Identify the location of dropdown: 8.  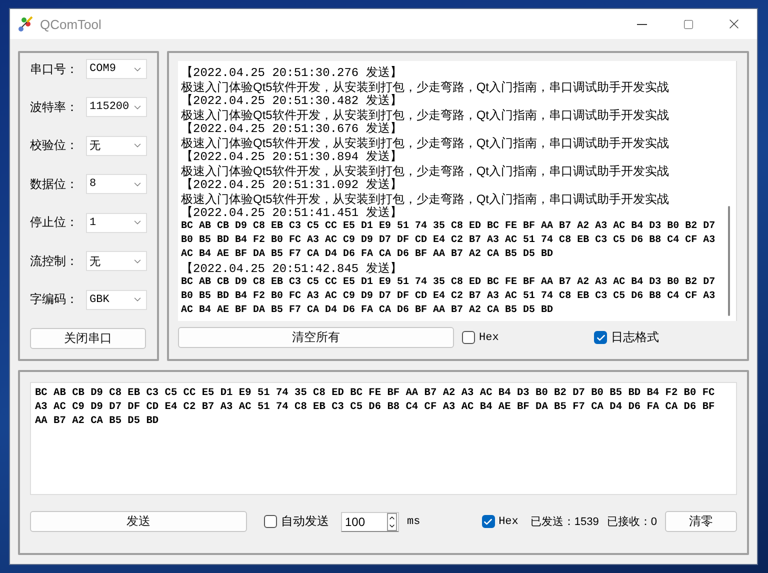
(116, 184).